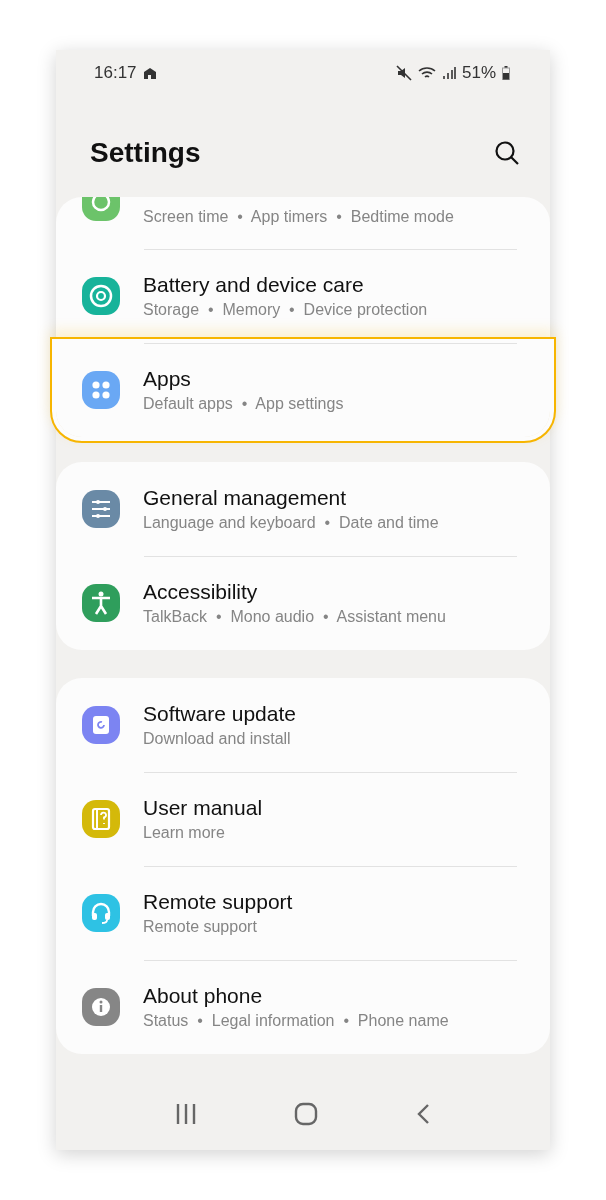 The height and width of the screenshot is (1200, 606). I want to click on settings-item: Remote support Remote support, so click(303, 913).